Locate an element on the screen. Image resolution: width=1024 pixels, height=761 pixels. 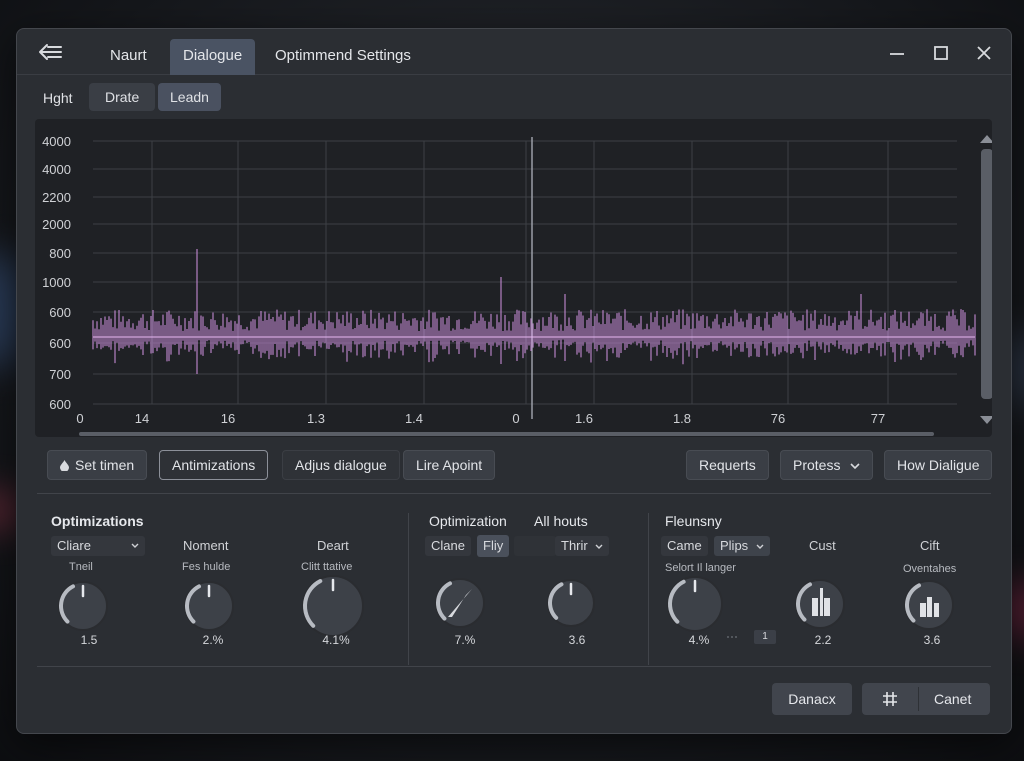
y-tick-label: 2000 is located at coordinates (56, 224).